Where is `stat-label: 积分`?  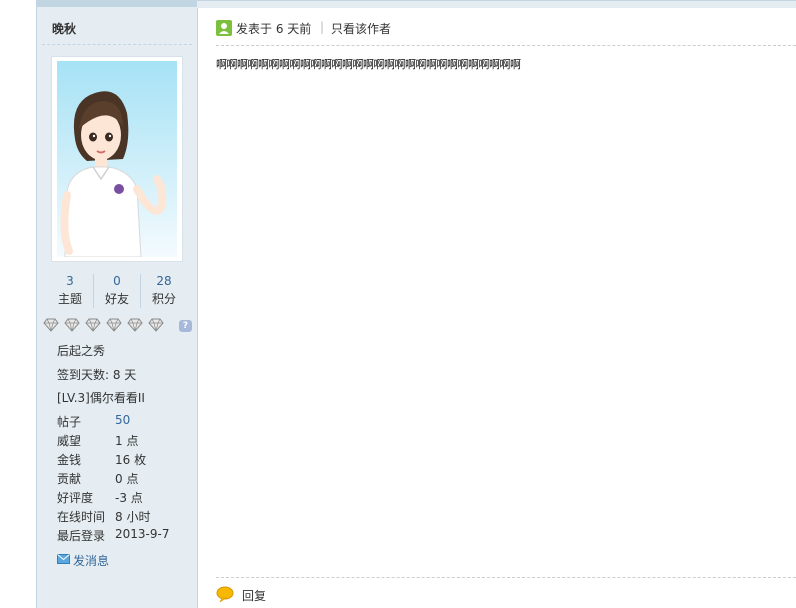 stat-label: 积分 is located at coordinates (163, 299).